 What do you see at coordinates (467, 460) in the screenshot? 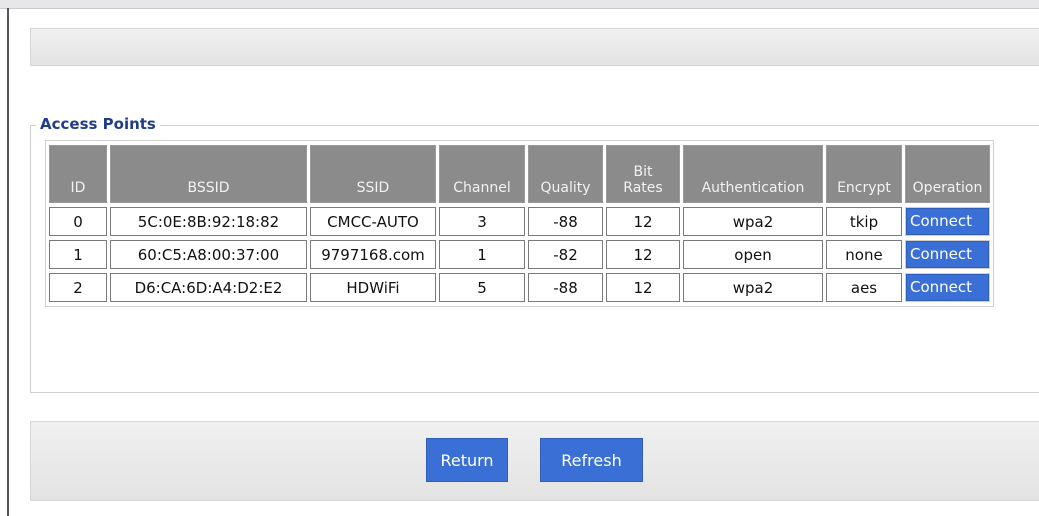
I see `return-button: Return` at bounding box center [467, 460].